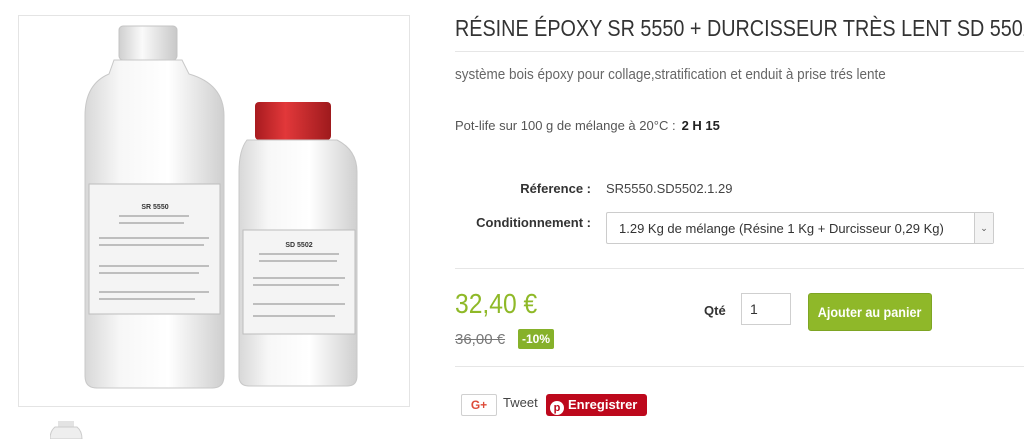 This screenshot has width=1024, height=439. Describe the element at coordinates (496, 303) in the screenshot. I see `current-price: 32,40 €` at that location.